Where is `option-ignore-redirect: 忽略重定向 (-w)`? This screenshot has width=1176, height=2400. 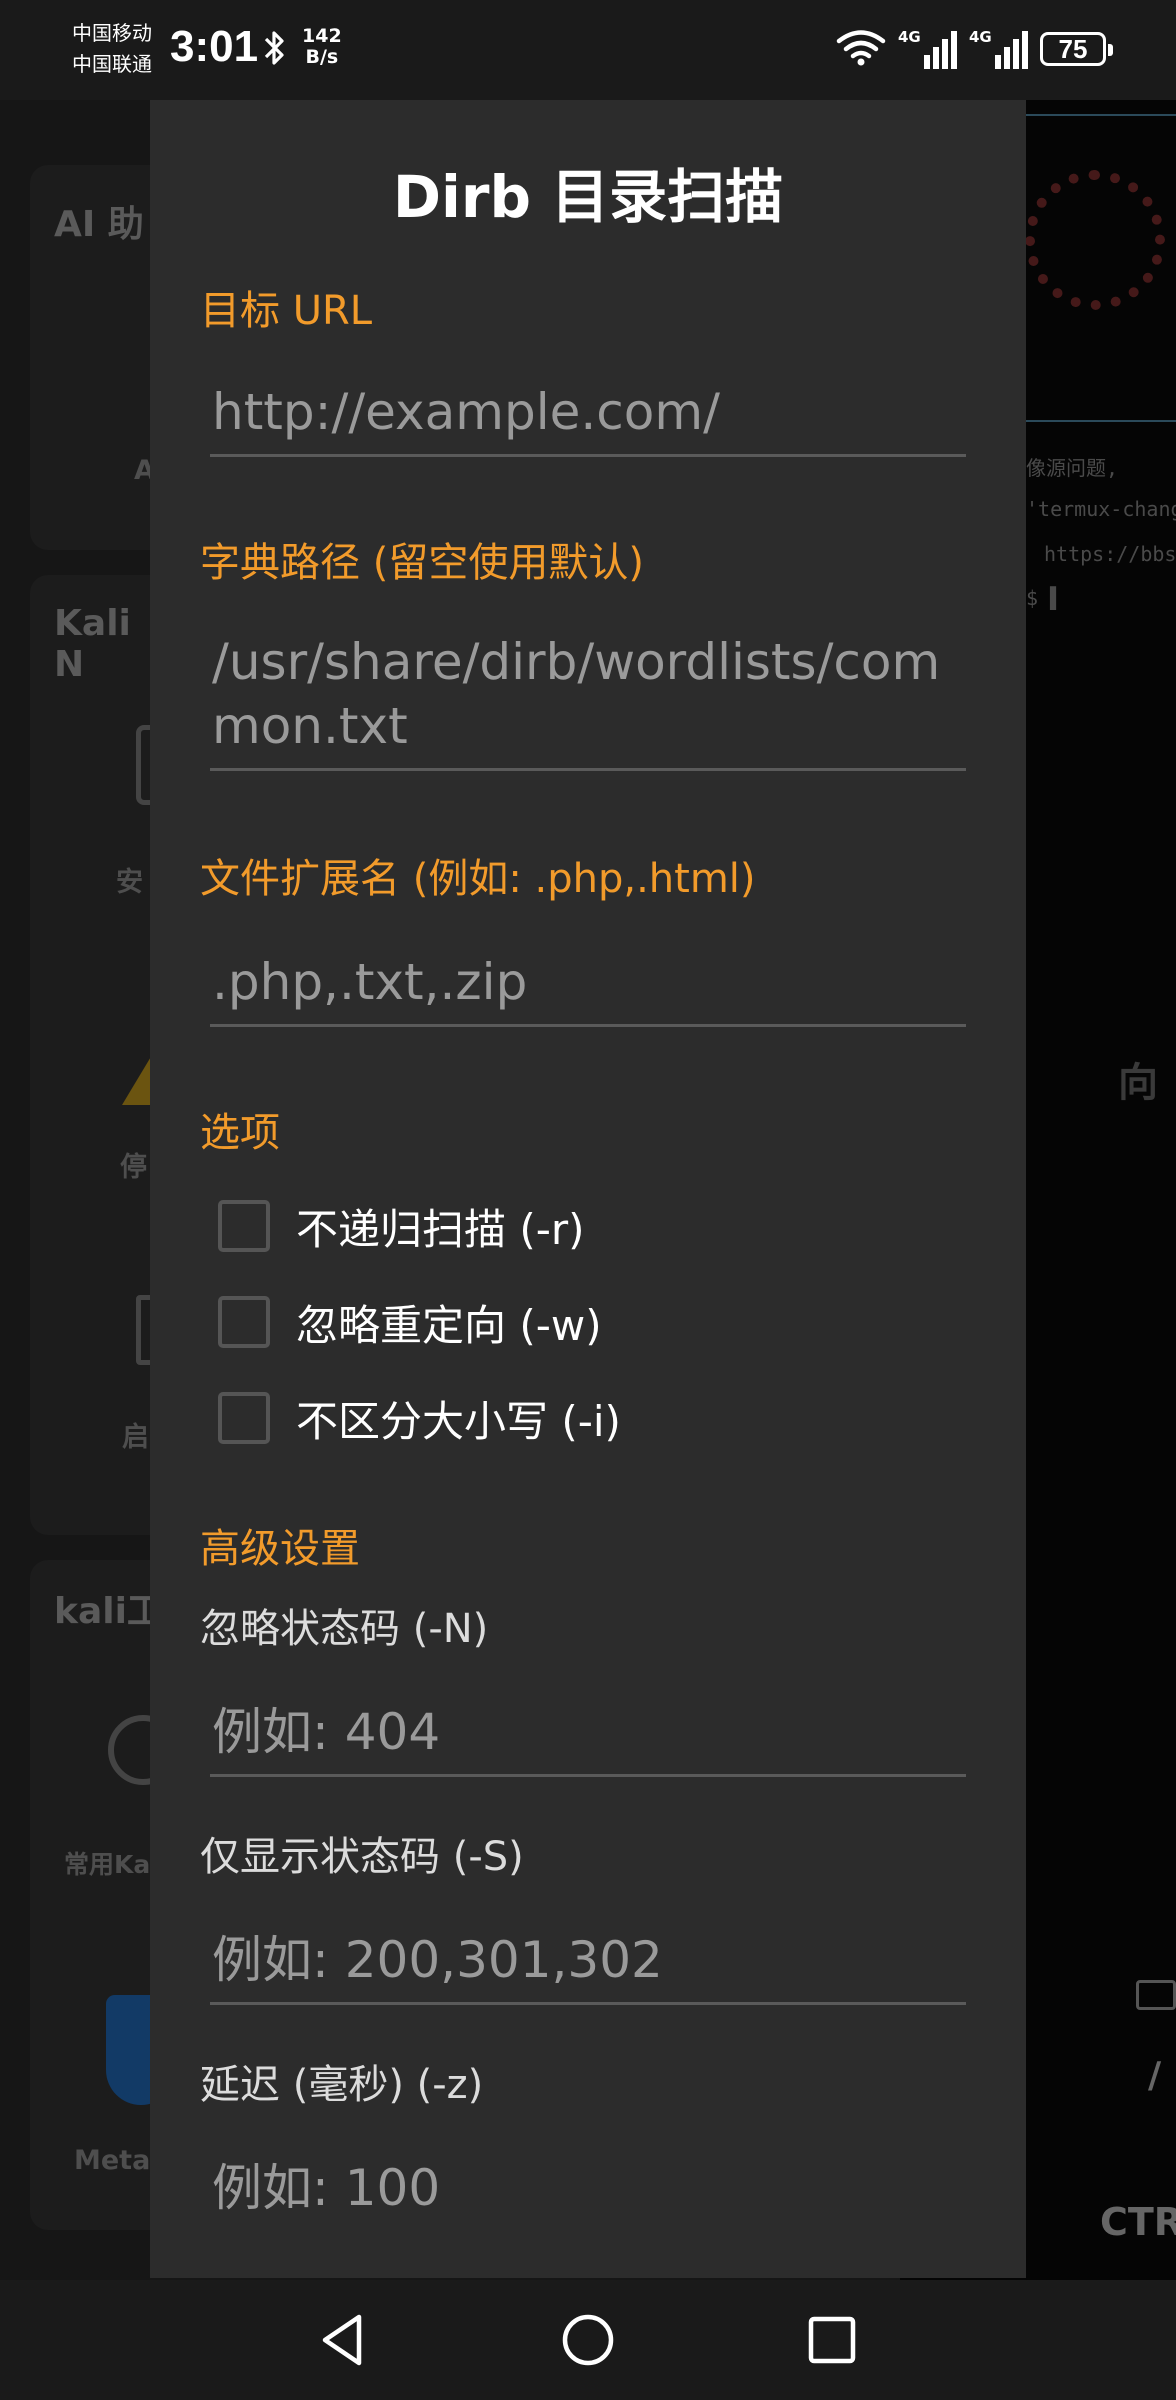
option-ignore-redirect: 忽略重定向 (-w) is located at coordinates (410, 1322).